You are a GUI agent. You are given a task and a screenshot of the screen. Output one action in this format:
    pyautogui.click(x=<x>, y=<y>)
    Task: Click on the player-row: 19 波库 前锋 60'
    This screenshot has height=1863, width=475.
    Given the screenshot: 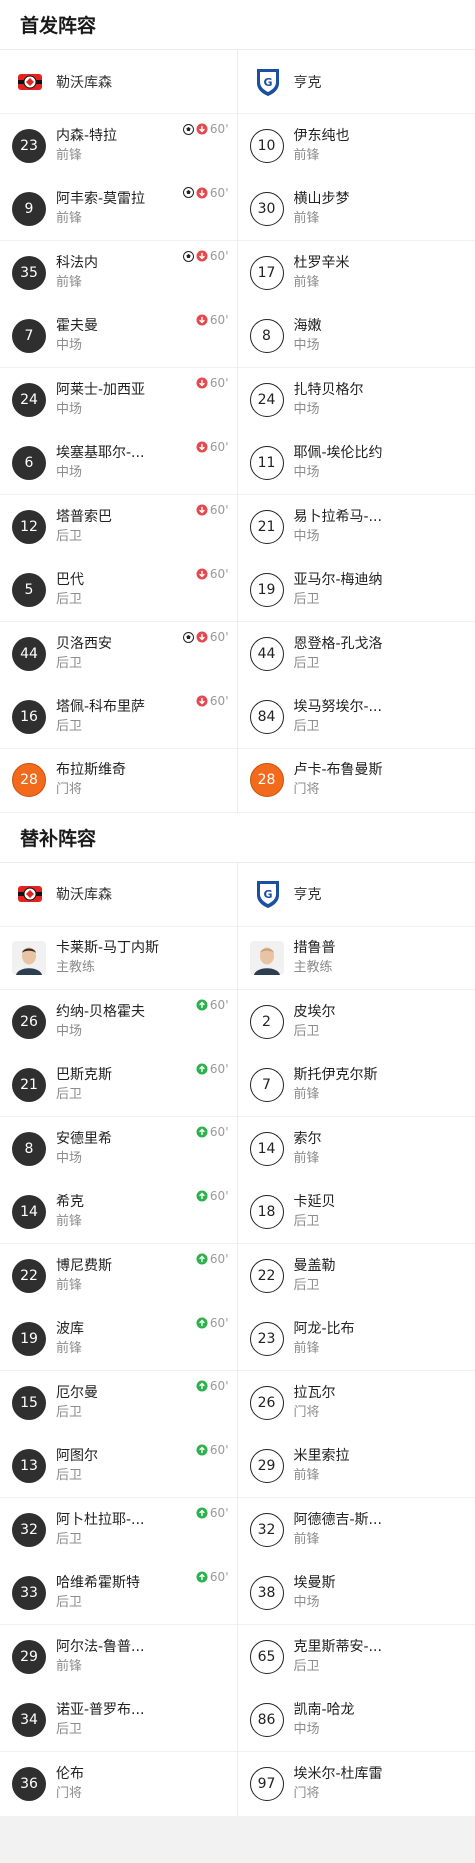 What is the action you would take?
    pyautogui.click(x=118, y=1339)
    